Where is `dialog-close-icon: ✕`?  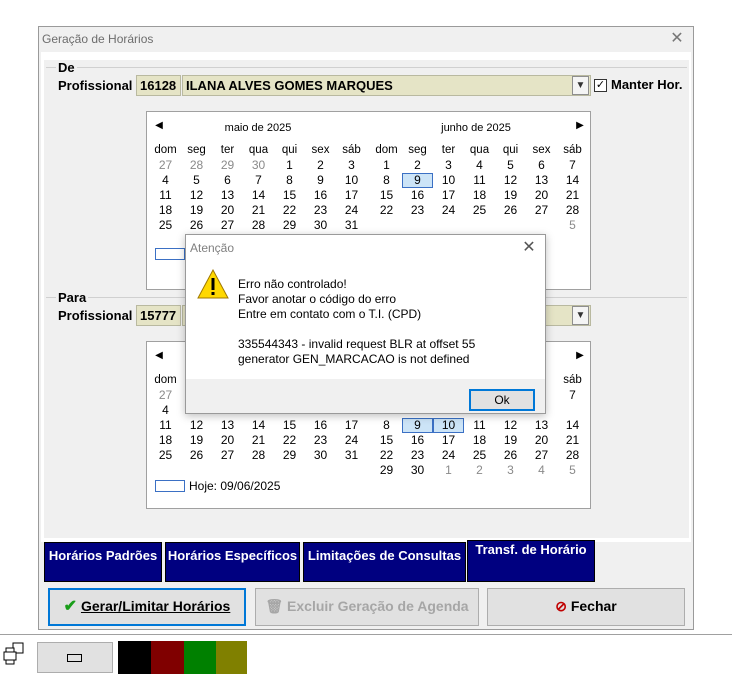
dialog-close-icon: ✕ is located at coordinates (529, 248).